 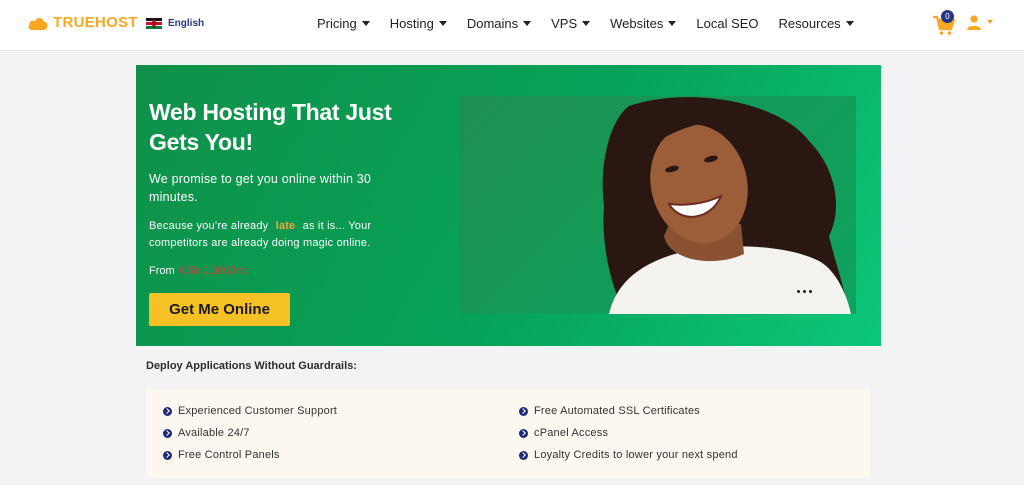 What do you see at coordinates (571, 433) in the screenshot?
I see `feature-label: cPanel Access` at bounding box center [571, 433].